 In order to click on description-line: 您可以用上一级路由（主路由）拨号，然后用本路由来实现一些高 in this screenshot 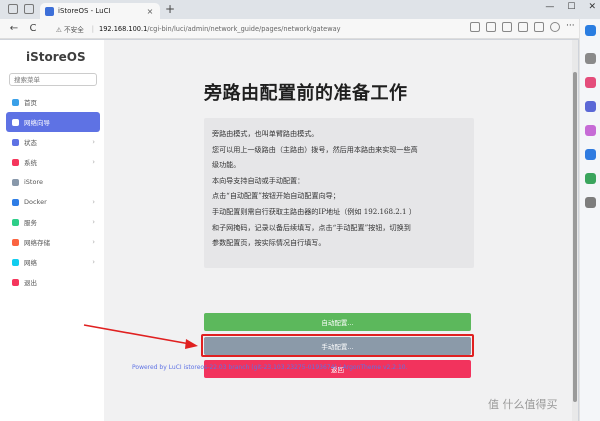, I will do `click(315, 149)`.